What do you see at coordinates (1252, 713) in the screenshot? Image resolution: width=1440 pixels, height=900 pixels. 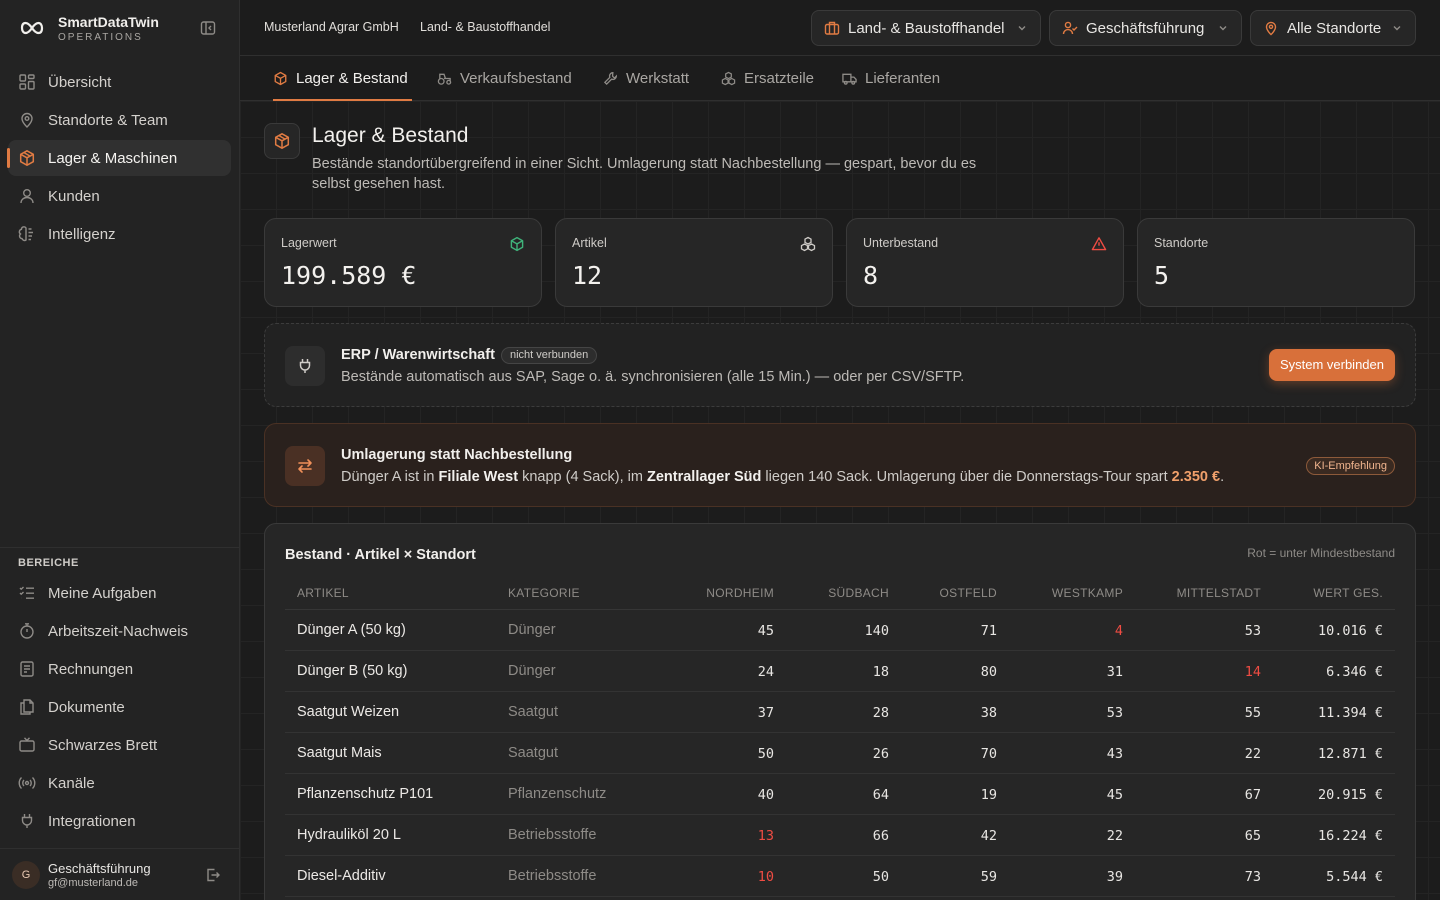 I see `stock-cell: 55` at bounding box center [1252, 713].